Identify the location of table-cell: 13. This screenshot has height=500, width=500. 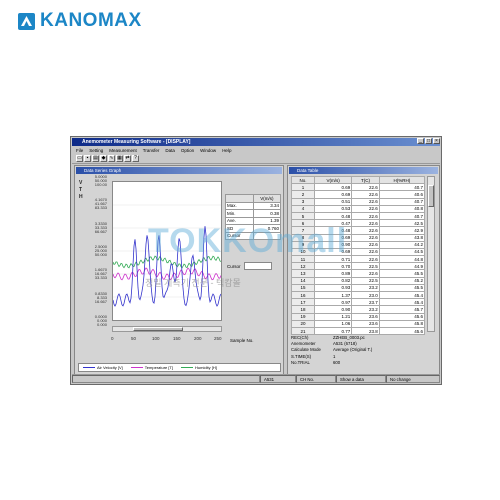
(303, 273).